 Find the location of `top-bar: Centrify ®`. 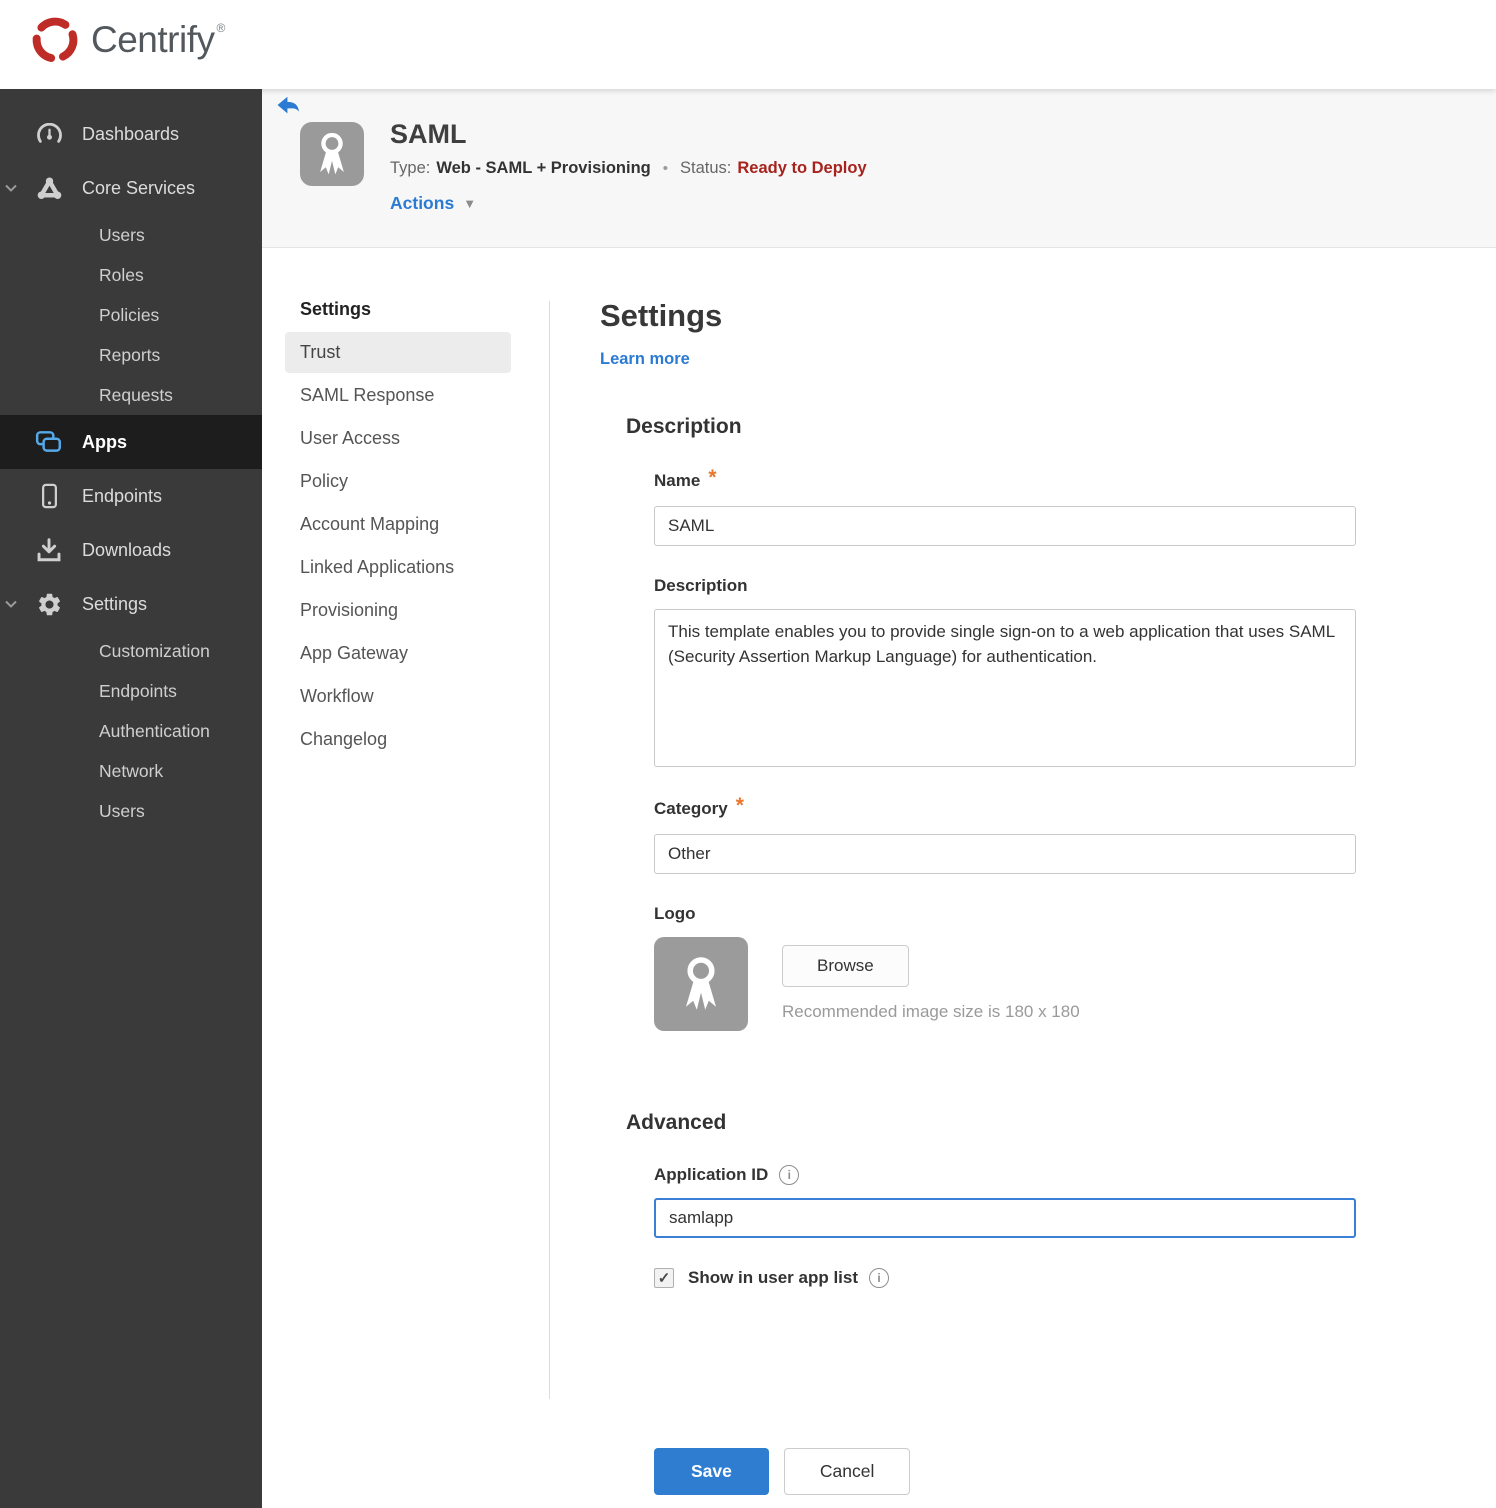

top-bar: Centrify ® is located at coordinates (748, 44).